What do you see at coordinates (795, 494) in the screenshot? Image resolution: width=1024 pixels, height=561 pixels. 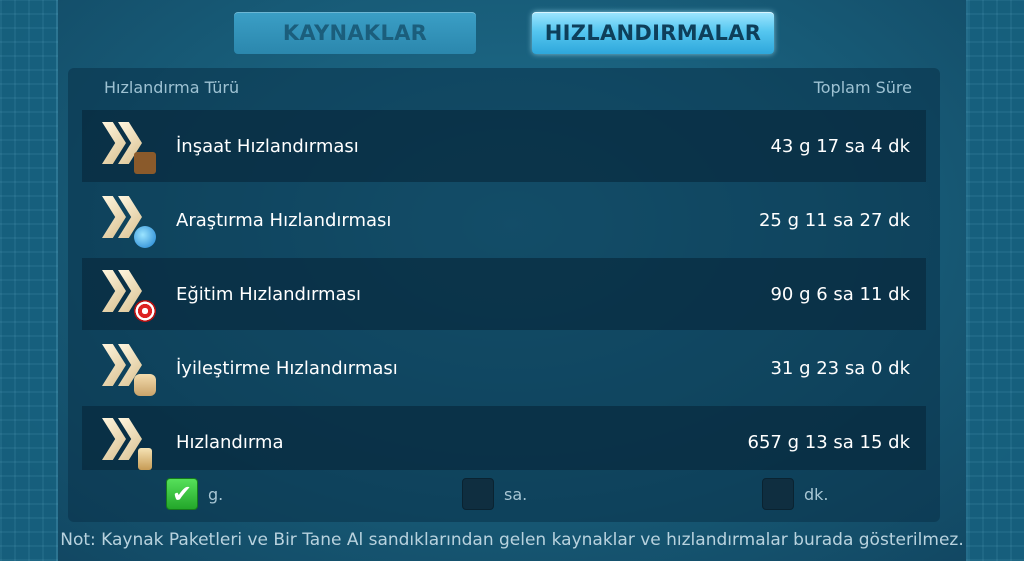 I see `filter-minutes: dk.` at bounding box center [795, 494].